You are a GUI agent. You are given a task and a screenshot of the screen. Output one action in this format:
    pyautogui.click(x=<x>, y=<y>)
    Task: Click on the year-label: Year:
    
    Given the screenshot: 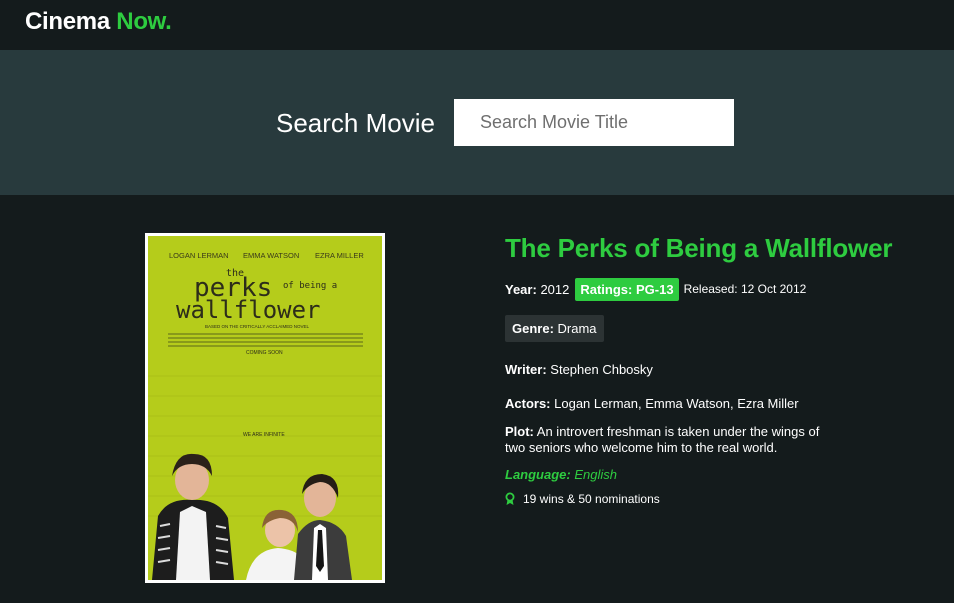 What is the action you would take?
    pyautogui.click(x=521, y=289)
    